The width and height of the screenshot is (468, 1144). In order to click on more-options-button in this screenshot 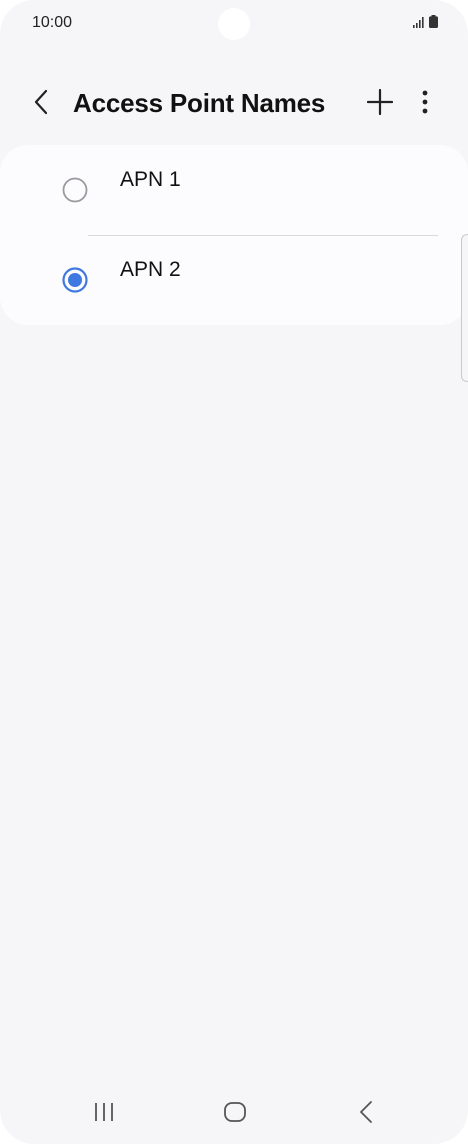, I will do `click(425, 104)`.